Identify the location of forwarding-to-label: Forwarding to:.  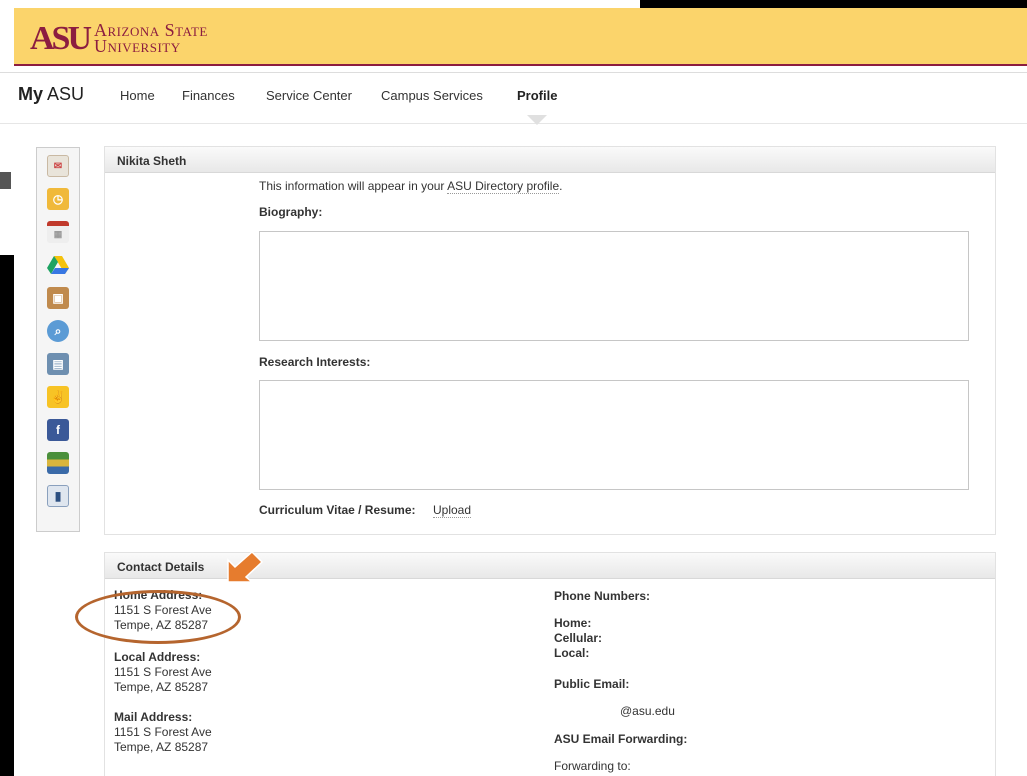
(592, 766).